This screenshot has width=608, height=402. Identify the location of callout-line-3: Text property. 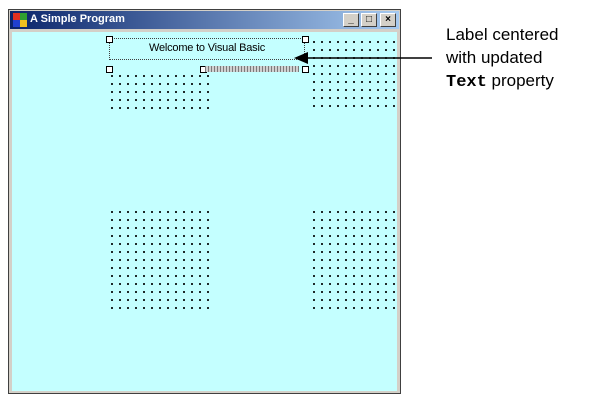
(502, 81).